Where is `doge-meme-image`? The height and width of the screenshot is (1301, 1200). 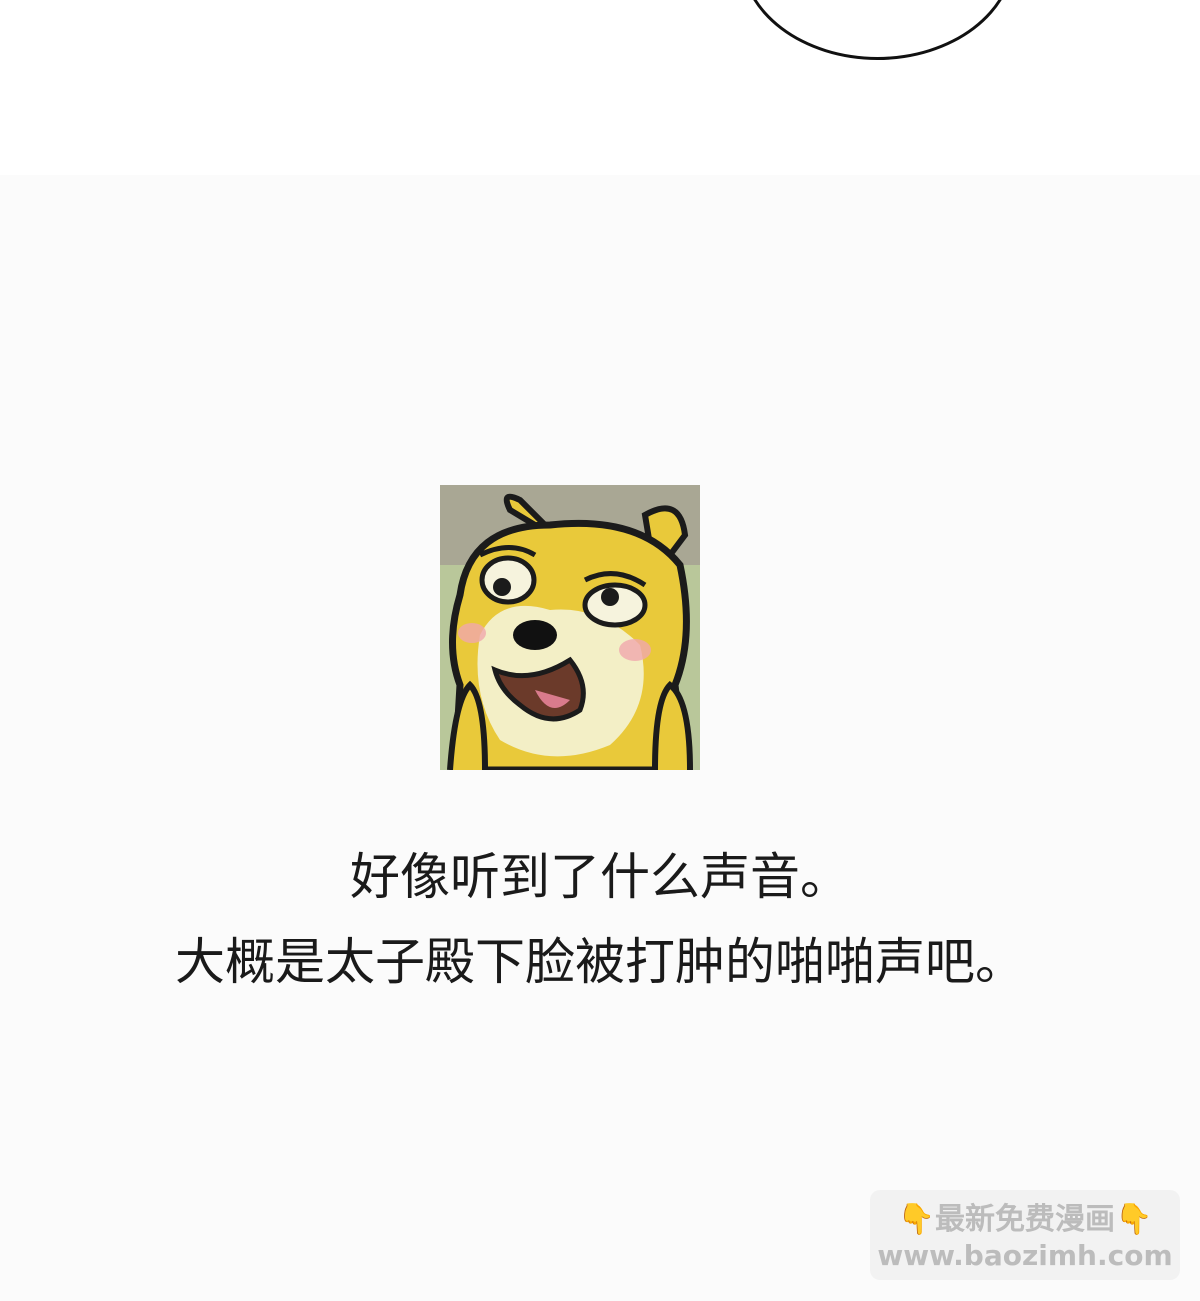 doge-meme-image is located at coordinates (570, 627).